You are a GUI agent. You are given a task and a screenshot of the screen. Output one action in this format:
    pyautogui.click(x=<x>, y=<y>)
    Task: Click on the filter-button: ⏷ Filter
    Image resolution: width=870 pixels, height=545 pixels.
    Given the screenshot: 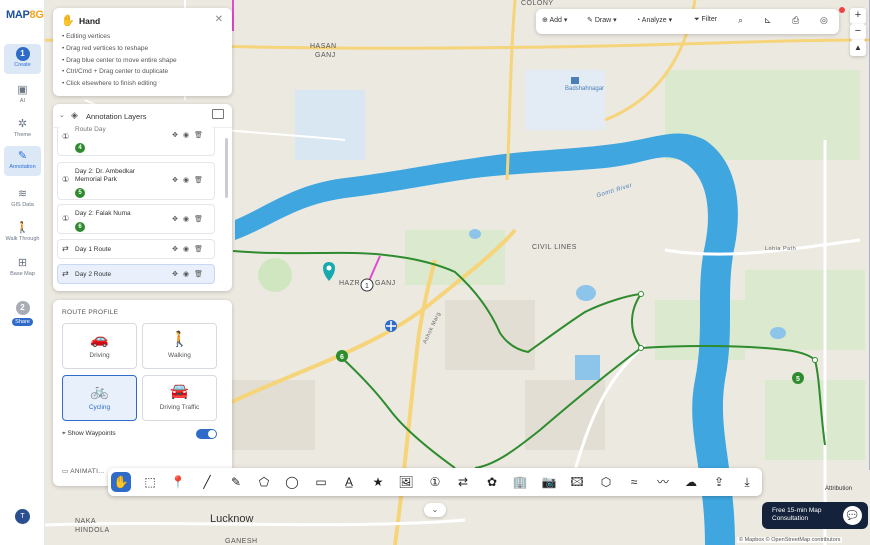 What is the action you would take?
    pyautogui.click(x=705, y=20)
    